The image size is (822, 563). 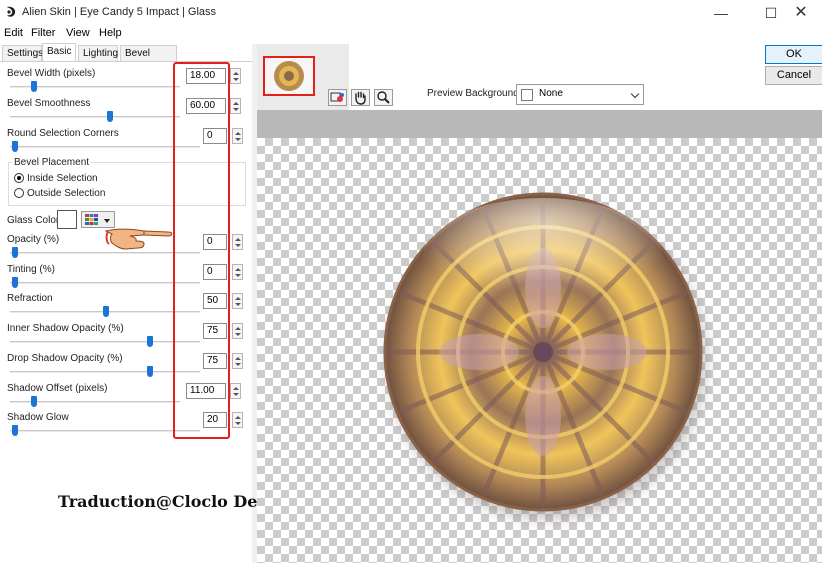 I want to click on inner-shadow-spinner, so click(x=237, y=331).